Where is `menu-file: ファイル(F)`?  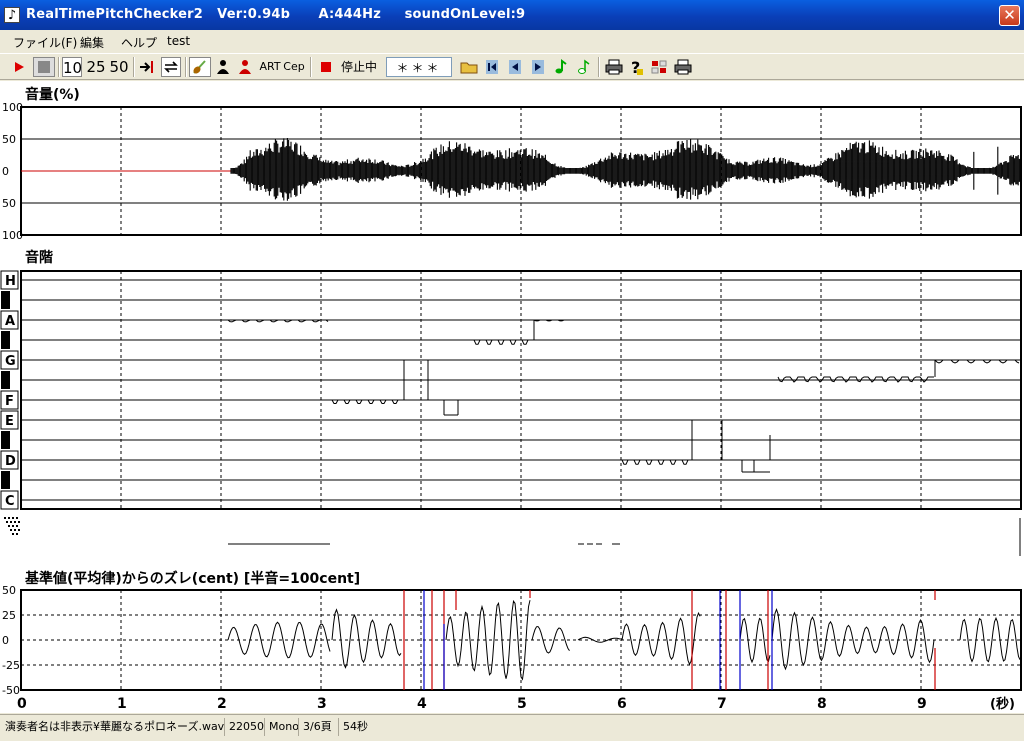 menu-file: ファイル(F) is located at coordinates (45, 42).